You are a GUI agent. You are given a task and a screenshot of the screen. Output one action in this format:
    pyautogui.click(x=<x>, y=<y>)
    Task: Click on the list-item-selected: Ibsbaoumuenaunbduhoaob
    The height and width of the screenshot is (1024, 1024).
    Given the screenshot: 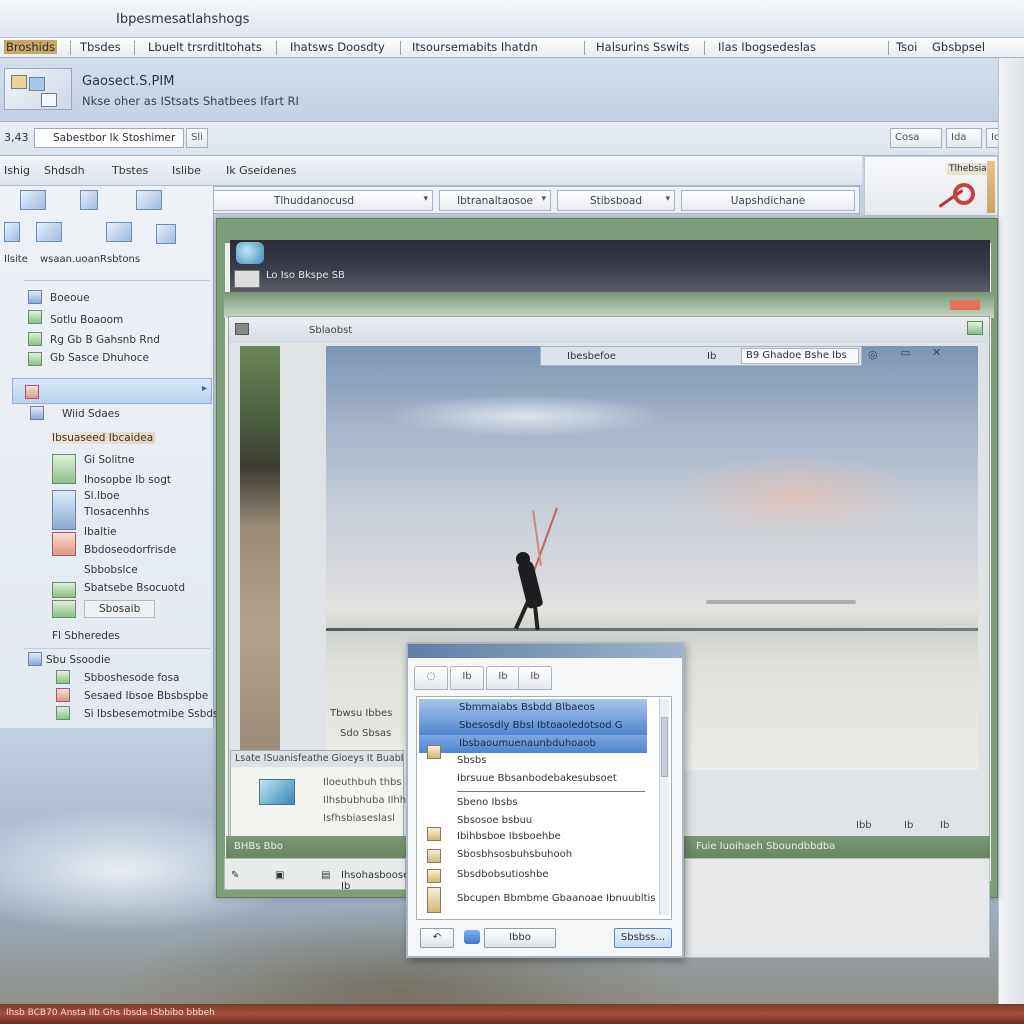 What is the action you would take?
    pyautogui.click(x=533, y=744)
    